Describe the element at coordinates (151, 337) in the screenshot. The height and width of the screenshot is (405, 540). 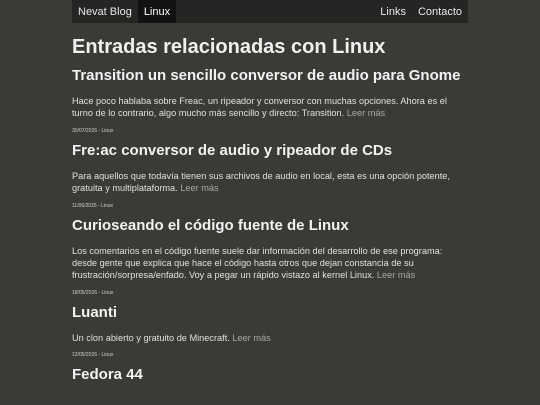
I see `post-excerpt-text: Un clon abierto y gratuito de Minecraft.` at that location.